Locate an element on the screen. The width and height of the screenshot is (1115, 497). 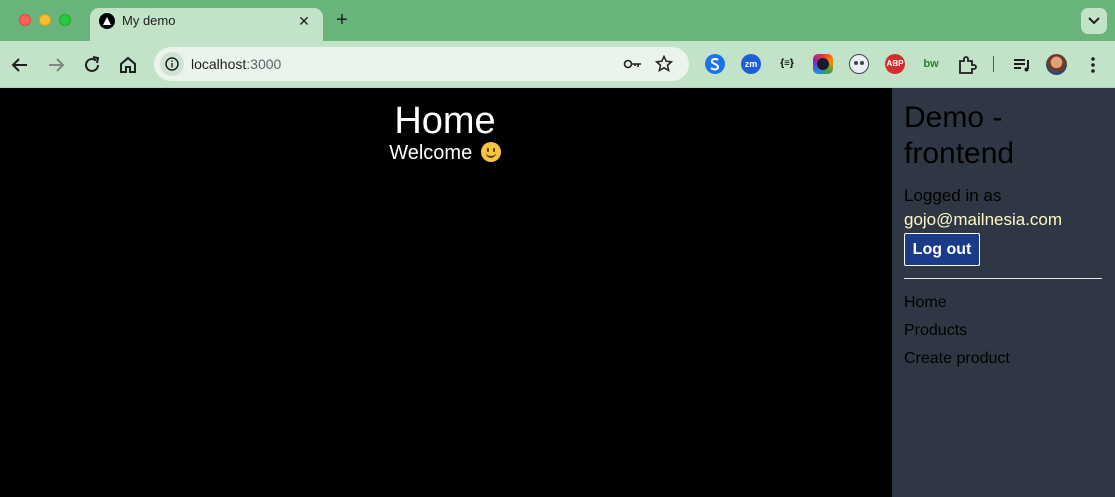
arrow-left-icon is located at coordinates (19, 65).